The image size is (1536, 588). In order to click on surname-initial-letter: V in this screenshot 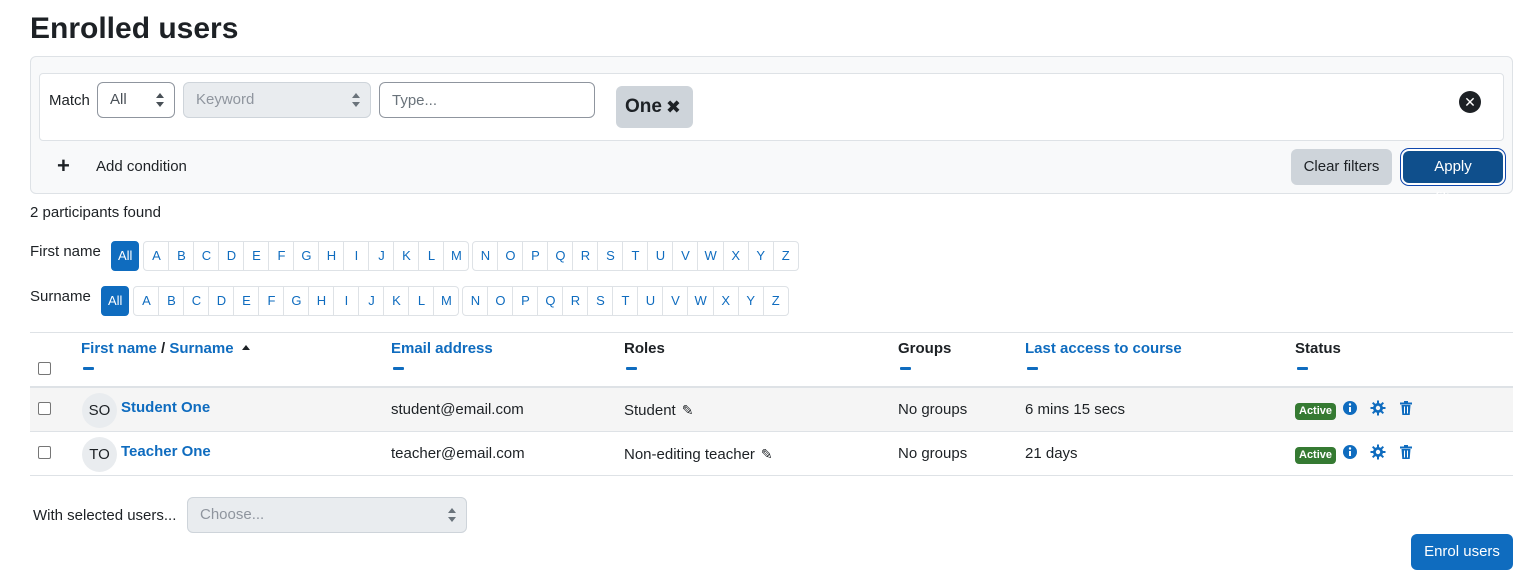, I will do `click(675, 301)`.